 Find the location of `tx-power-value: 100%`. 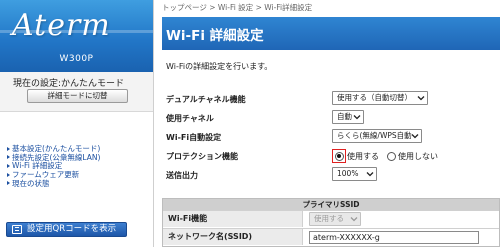

tx-power-value: 100% is located at coordinates (348, 173).